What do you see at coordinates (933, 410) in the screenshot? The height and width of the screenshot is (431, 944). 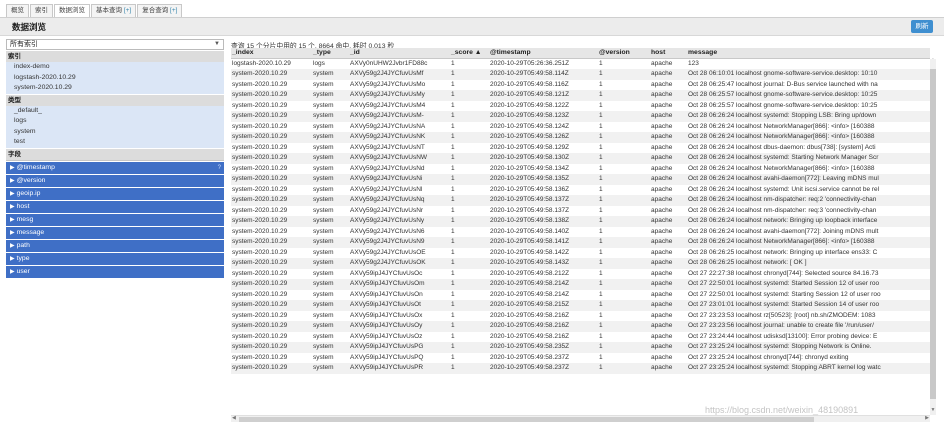 I see `scroll-down-icon: ▼` at bounding box center [933, 410].